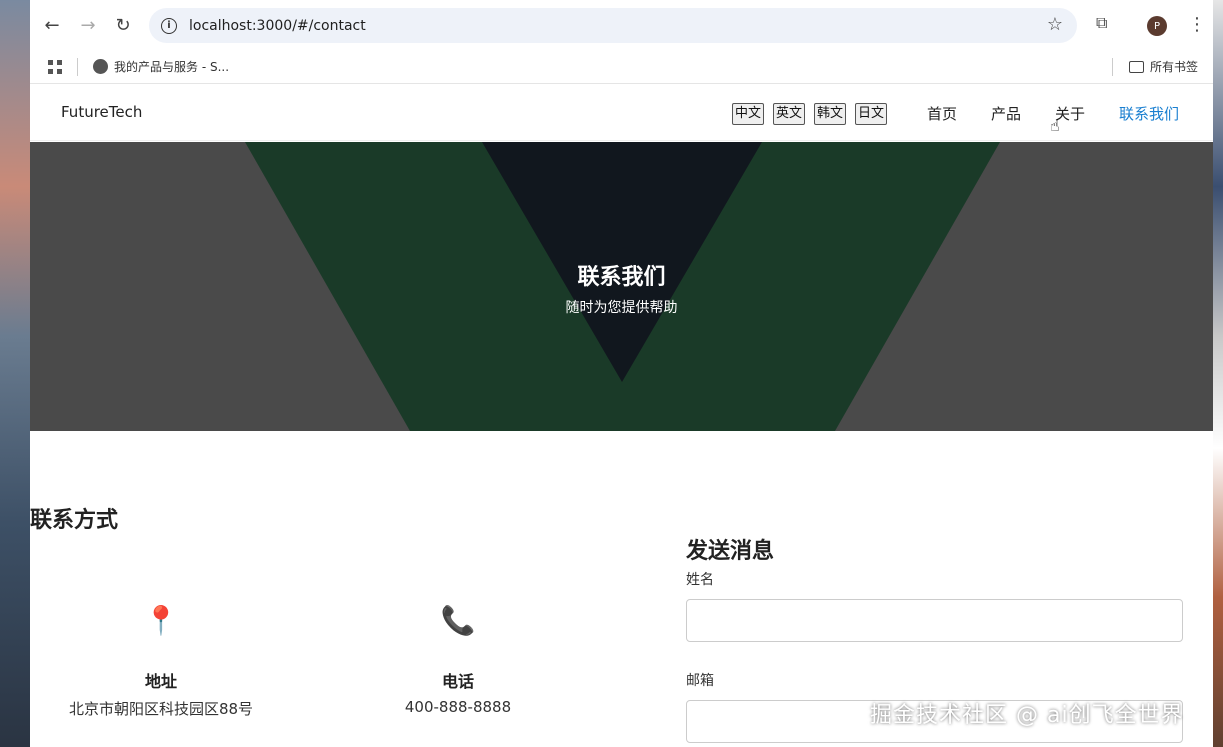 The width and height of the screenshot is (1223, 747). Describe the element at coordinates (101, 112) in the screenshot. I see `site-logo: FutureTech` at that location.